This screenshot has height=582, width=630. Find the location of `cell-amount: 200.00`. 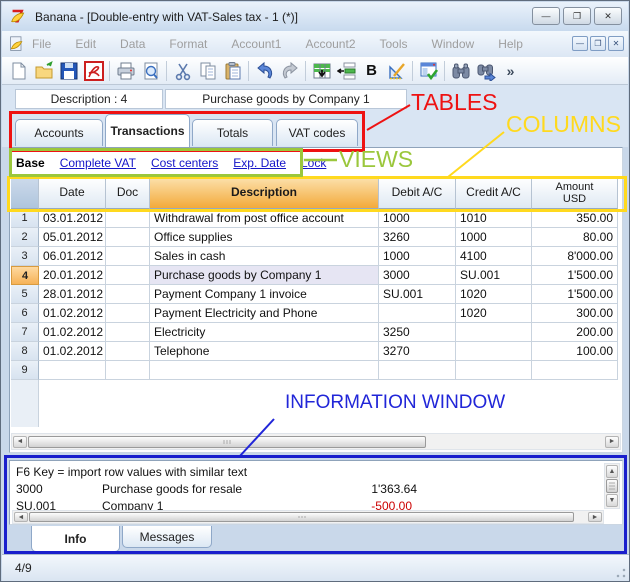

cell-amount: 200.00 is located at coordinates (575, 332).